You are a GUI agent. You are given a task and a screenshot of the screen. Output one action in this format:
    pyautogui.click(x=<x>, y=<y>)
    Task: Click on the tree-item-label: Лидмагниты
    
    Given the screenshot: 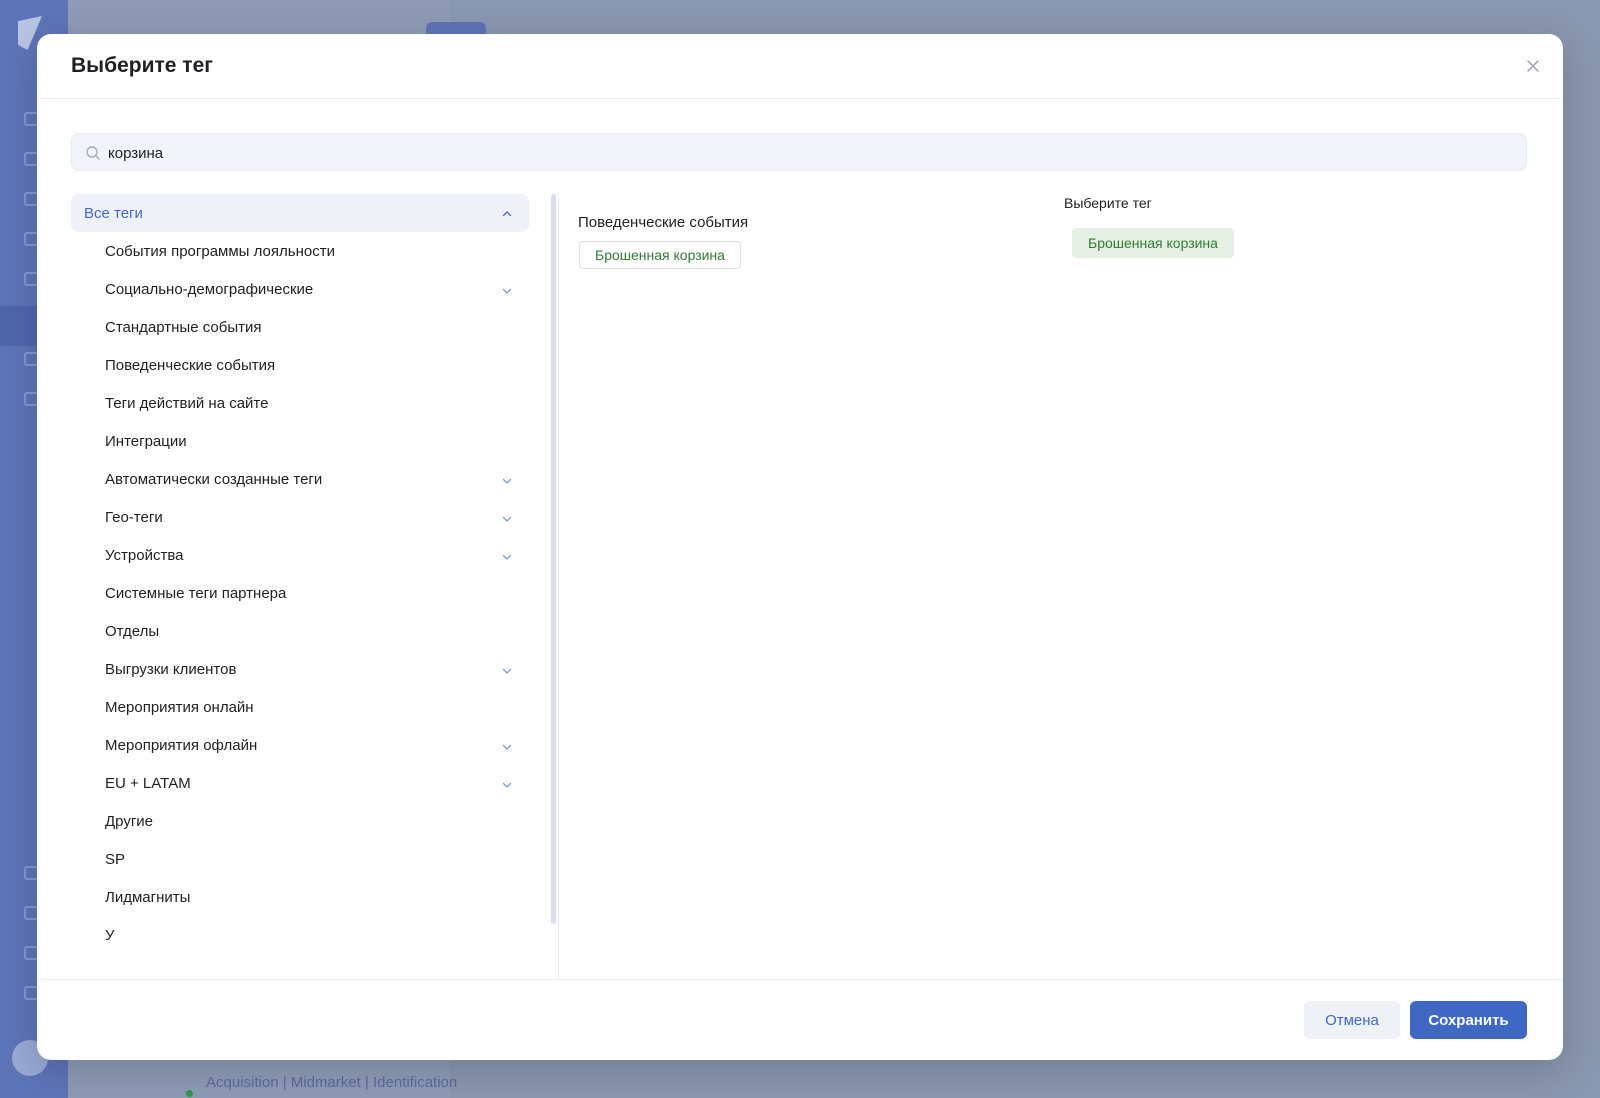 What is the action you would take?
    pyautogui.click(x=148, y=897)
    